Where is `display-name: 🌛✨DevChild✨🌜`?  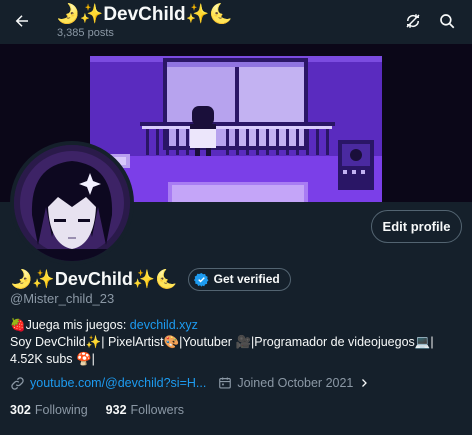
display-name: 🌛✨DevChild✨🌜 is located at coordinates (94, 278).